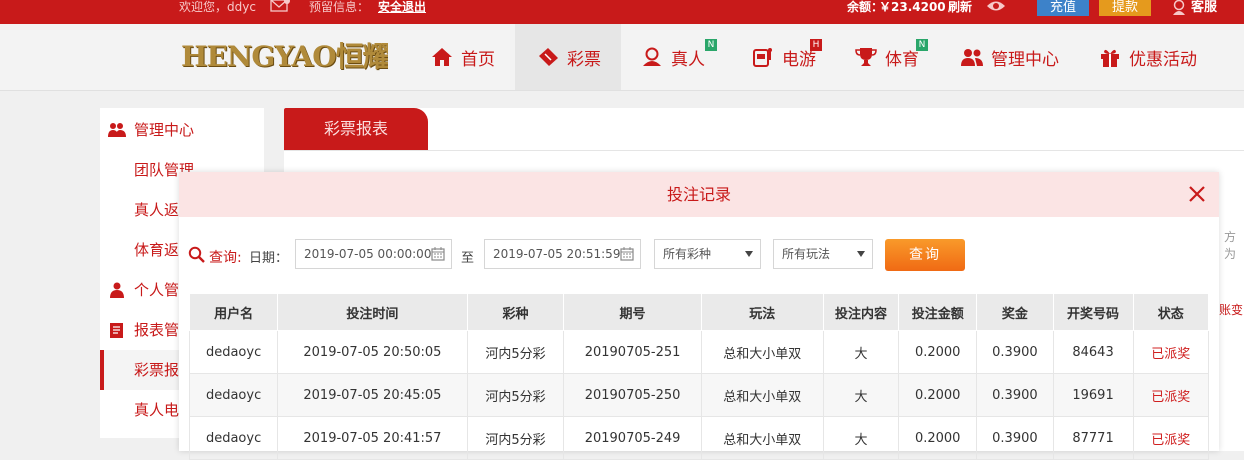 The image size is (1244, 460). What do you see at coordinates (711, 45) in the screenshot?
I see `nav-live-badge: N` at bounding box center [711, 45].